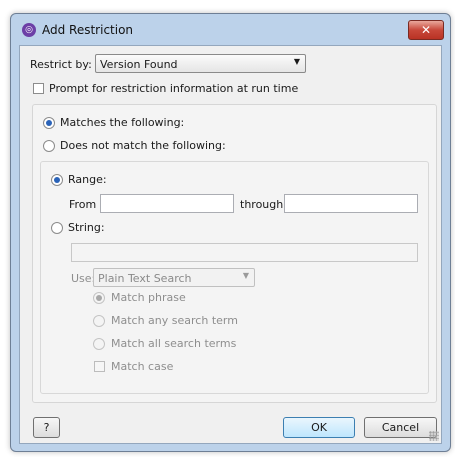 This screenshot has width=455, height=457. Describe the element at coordinates (139, 64) in the screenshot. I see `restrict-by-value: Version Found` at that location.